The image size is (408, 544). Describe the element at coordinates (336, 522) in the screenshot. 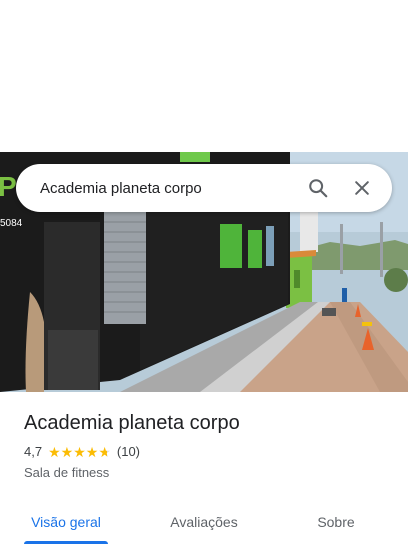

I see `tab-sobre: Sobre` at that location.